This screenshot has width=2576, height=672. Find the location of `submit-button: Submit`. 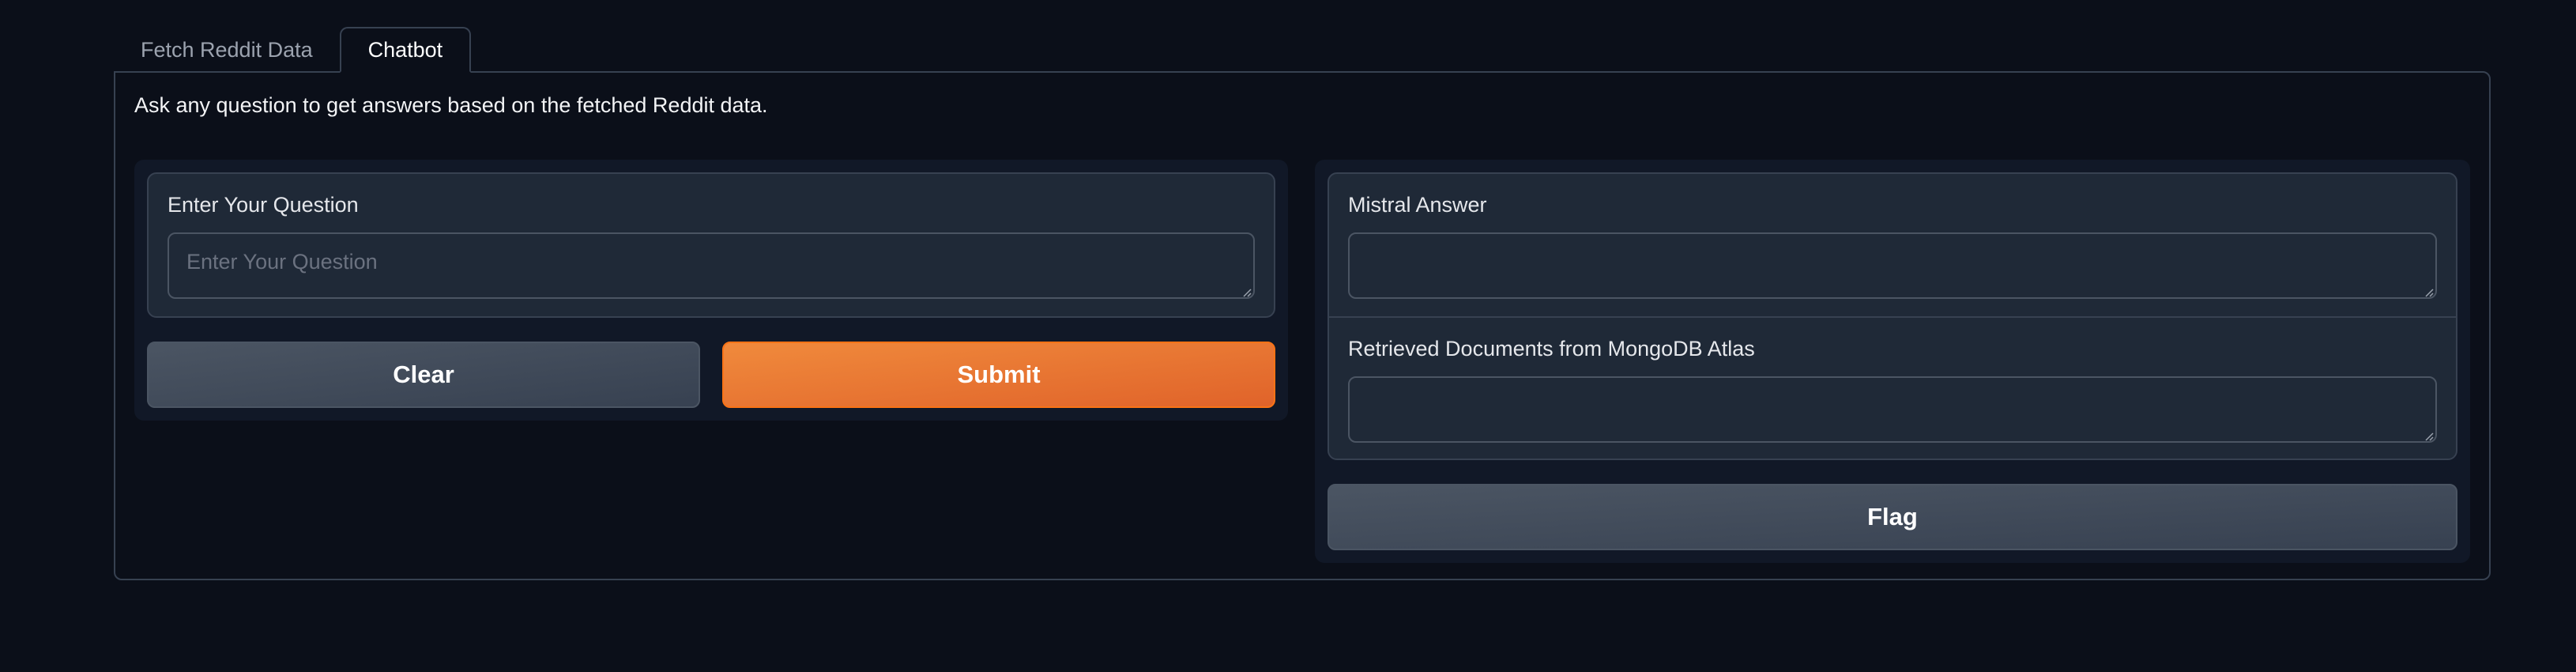

submit-button: Submit is located at coordinates (998, 375).